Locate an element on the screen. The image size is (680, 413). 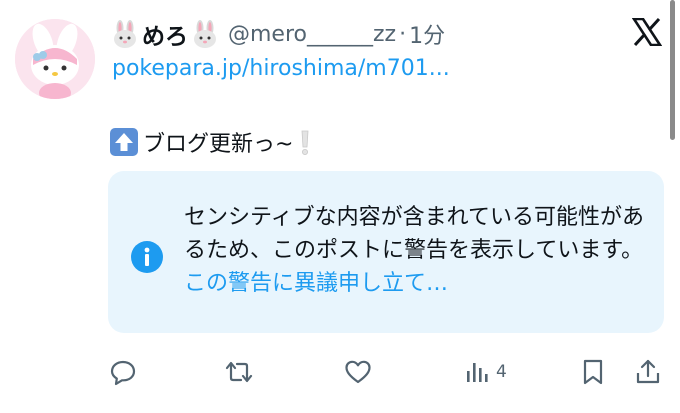
post-body-text: ブログ更新っ~ is located at coordinates (218, 144).